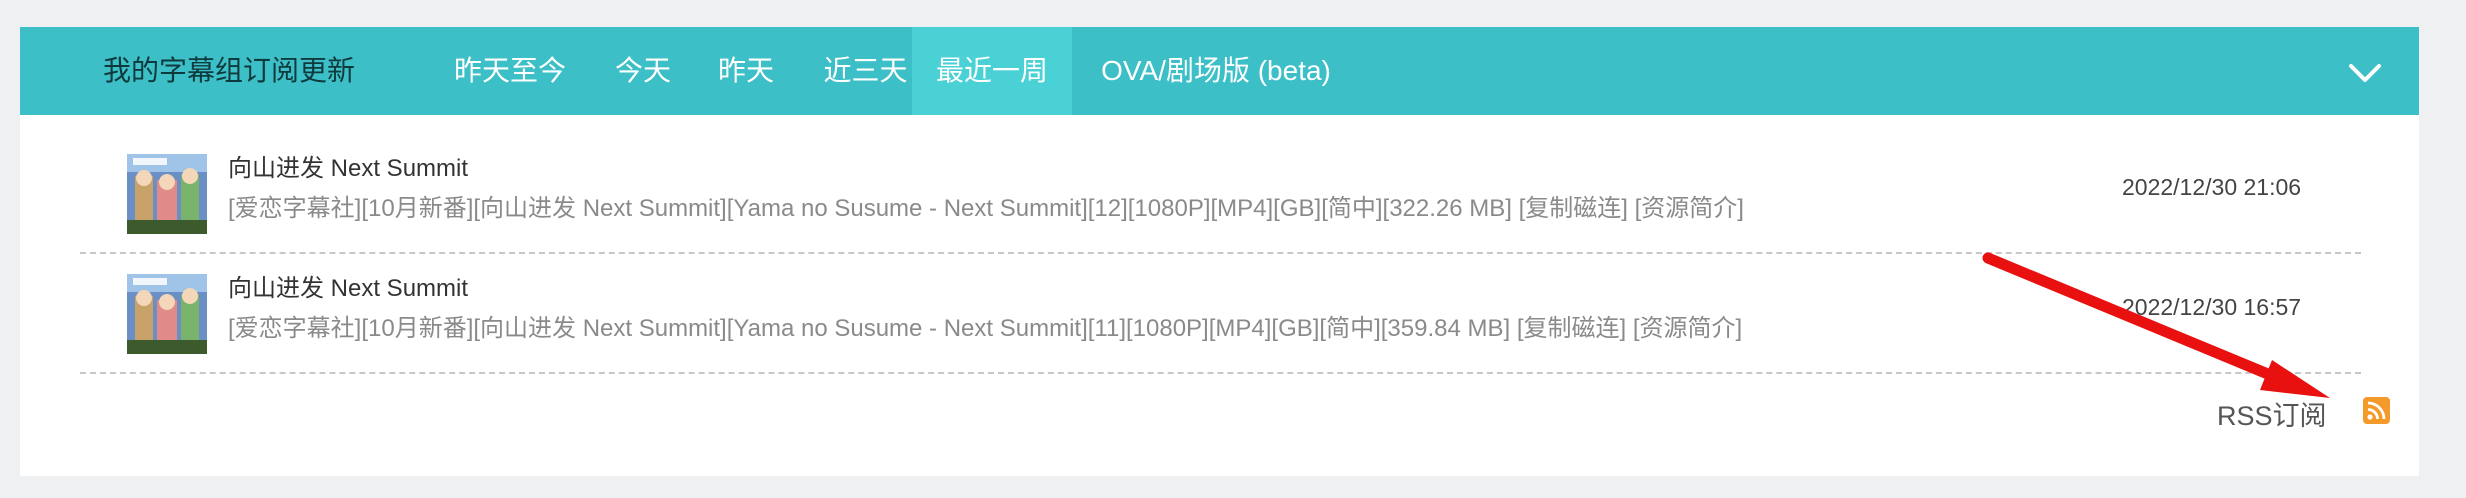 This screenshot has height=498, width=2466. What do you see at coordinates (2212, 187) in the screenshot?
I see `release-date: 2022/12/30 21:06` at bounding box center [2212, 187].